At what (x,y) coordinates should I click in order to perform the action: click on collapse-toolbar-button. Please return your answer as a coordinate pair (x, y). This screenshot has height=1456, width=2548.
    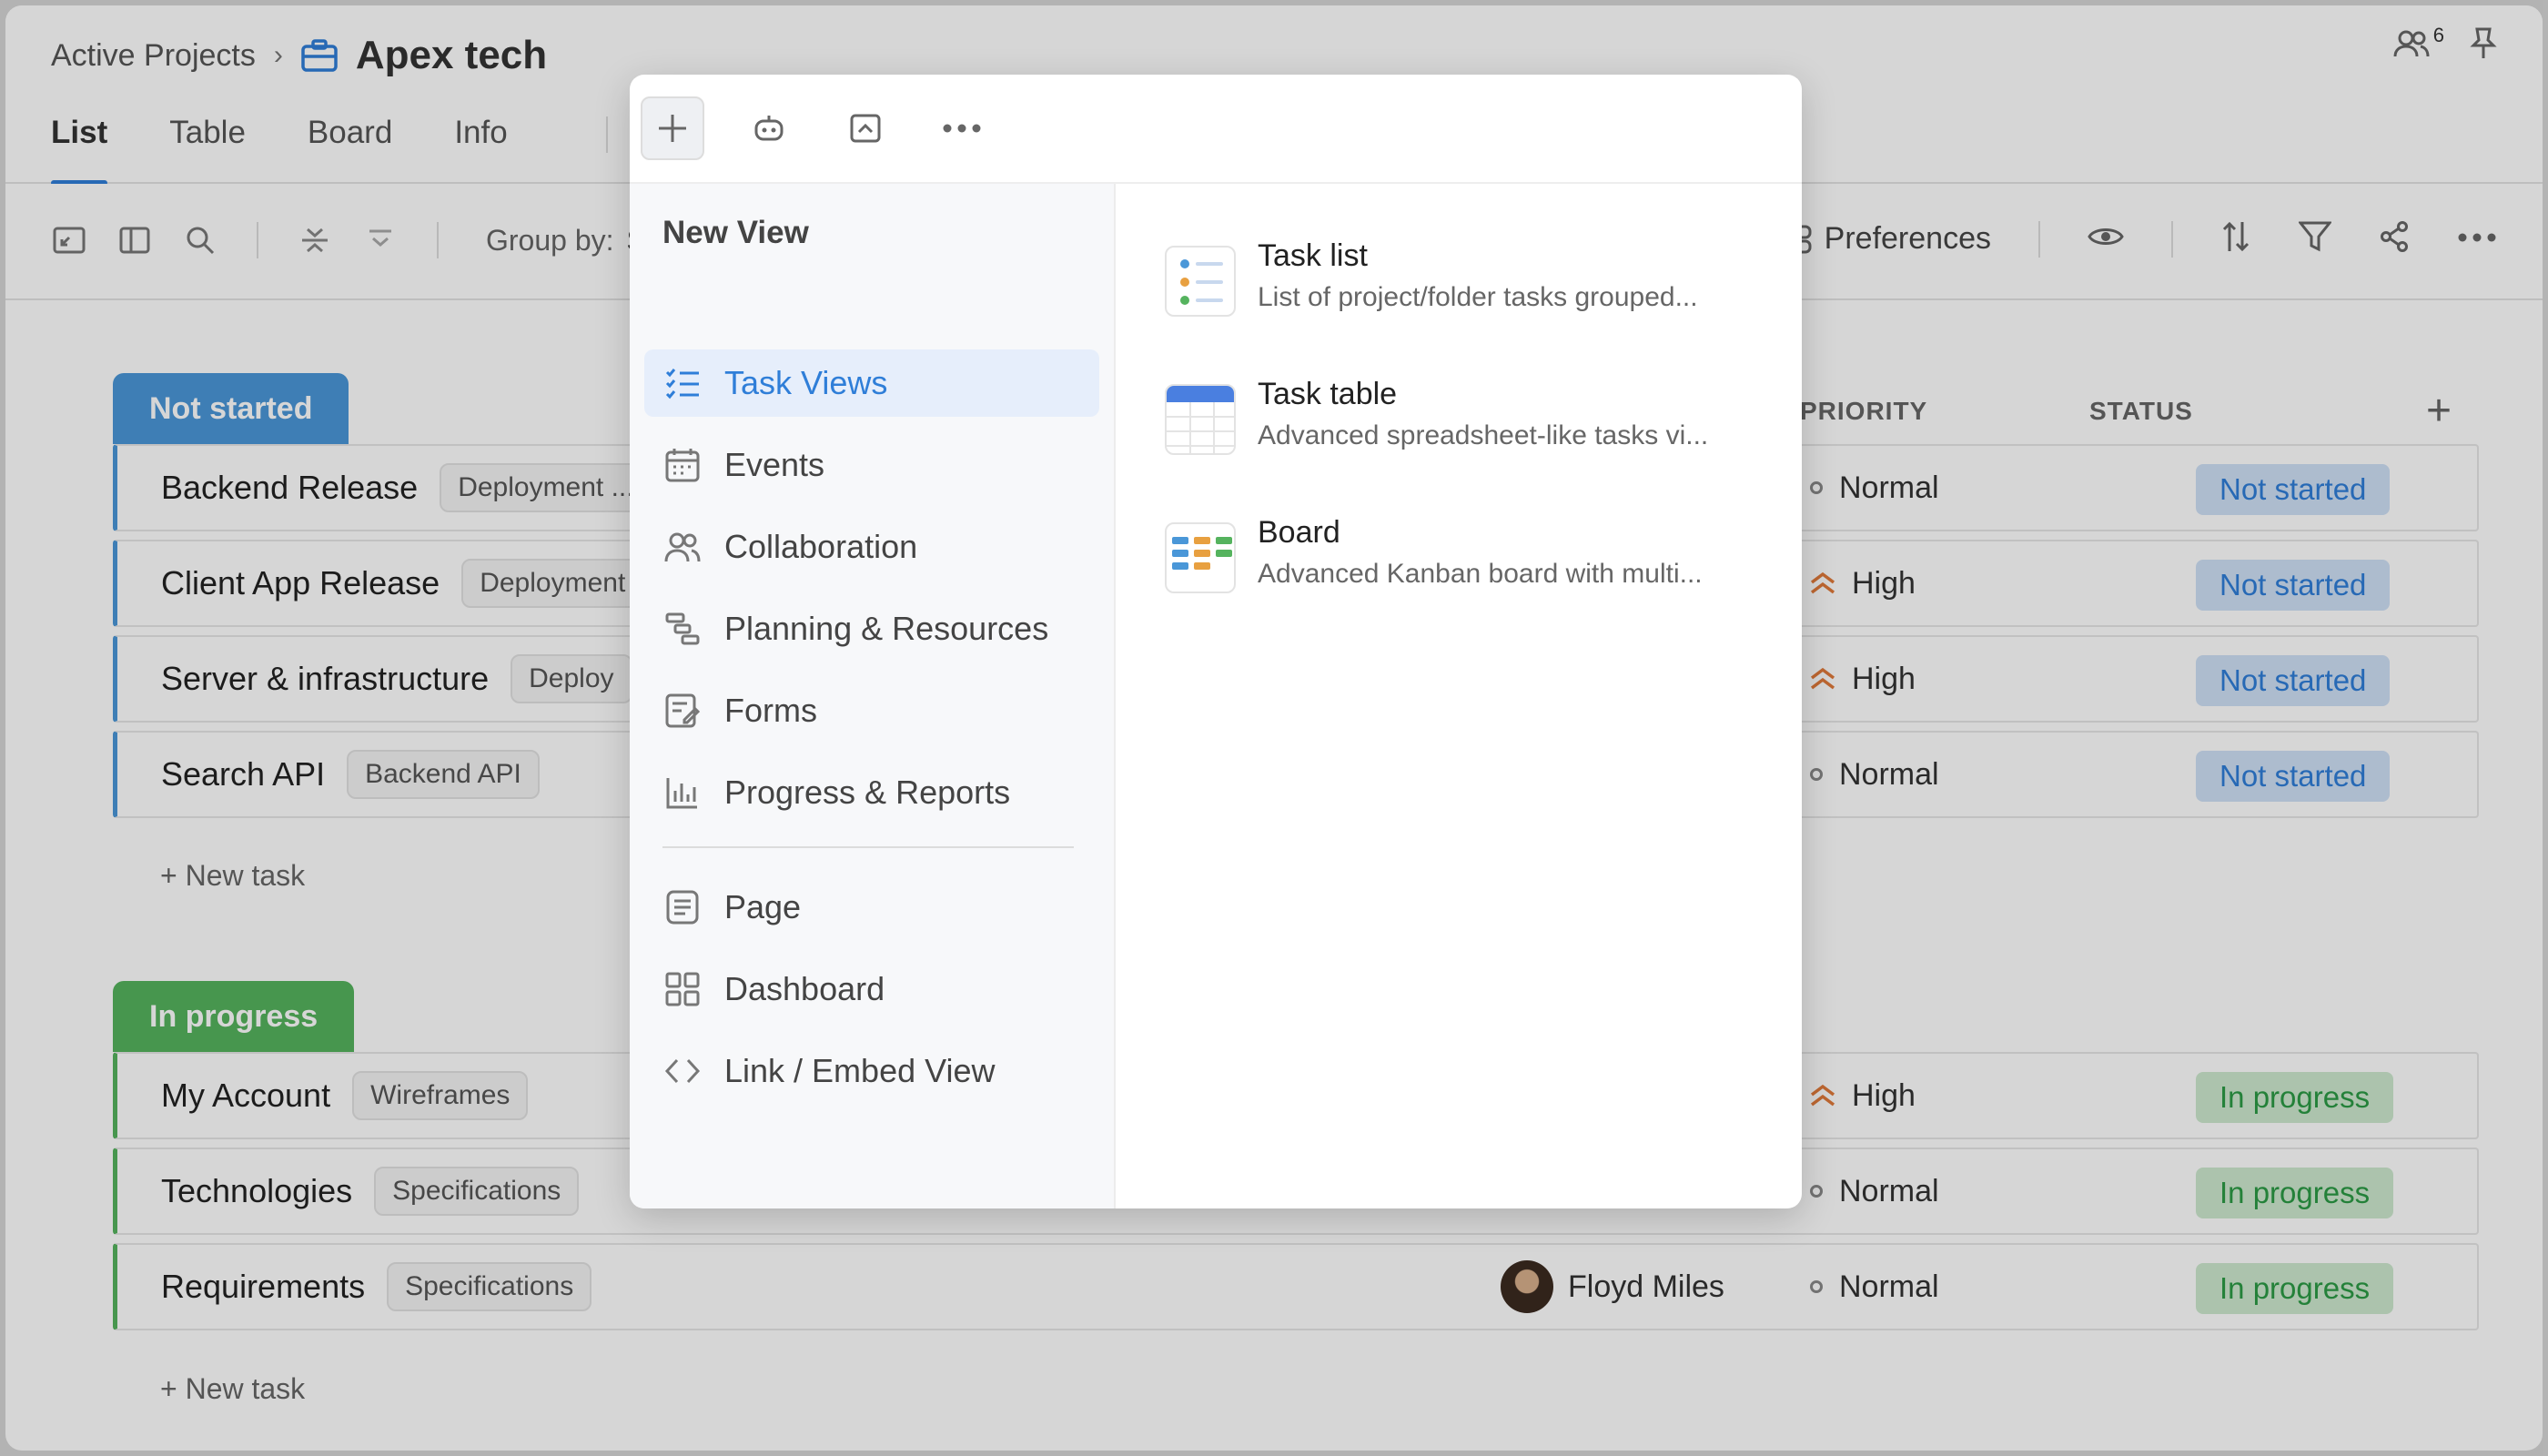
    Looking at the image, I should click on (866, 128).